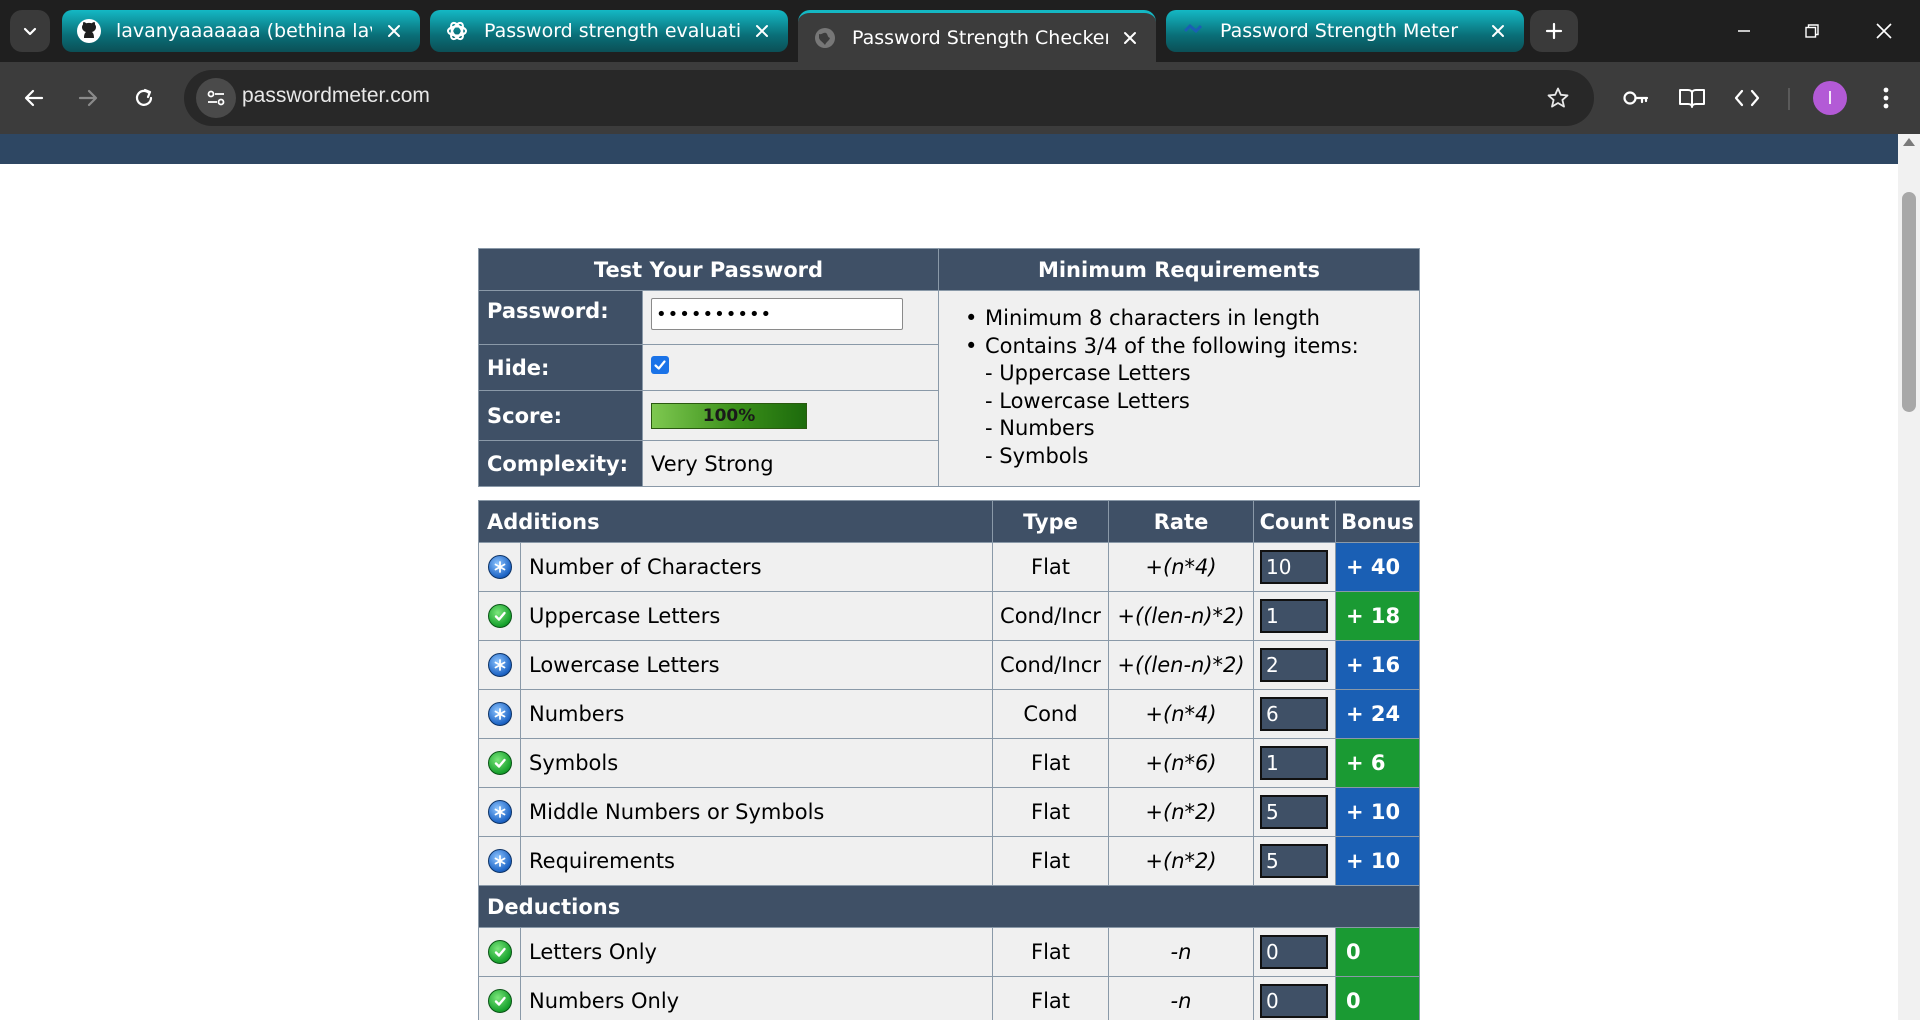  Describe the element at coordinates (756, 714) in the screenshot. I see `row-name: Numbers` at that location.